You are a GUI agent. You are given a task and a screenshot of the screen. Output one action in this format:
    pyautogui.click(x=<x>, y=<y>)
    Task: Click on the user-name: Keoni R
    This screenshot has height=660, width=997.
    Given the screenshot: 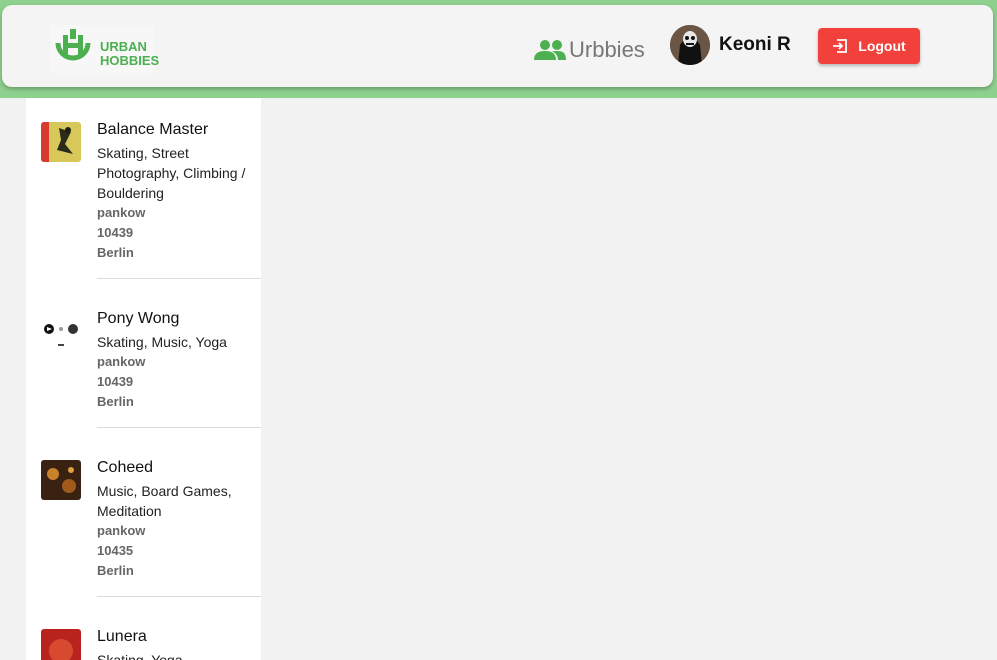 What is the action you would take?
    pyautogui.click(x=755, y=44)
    